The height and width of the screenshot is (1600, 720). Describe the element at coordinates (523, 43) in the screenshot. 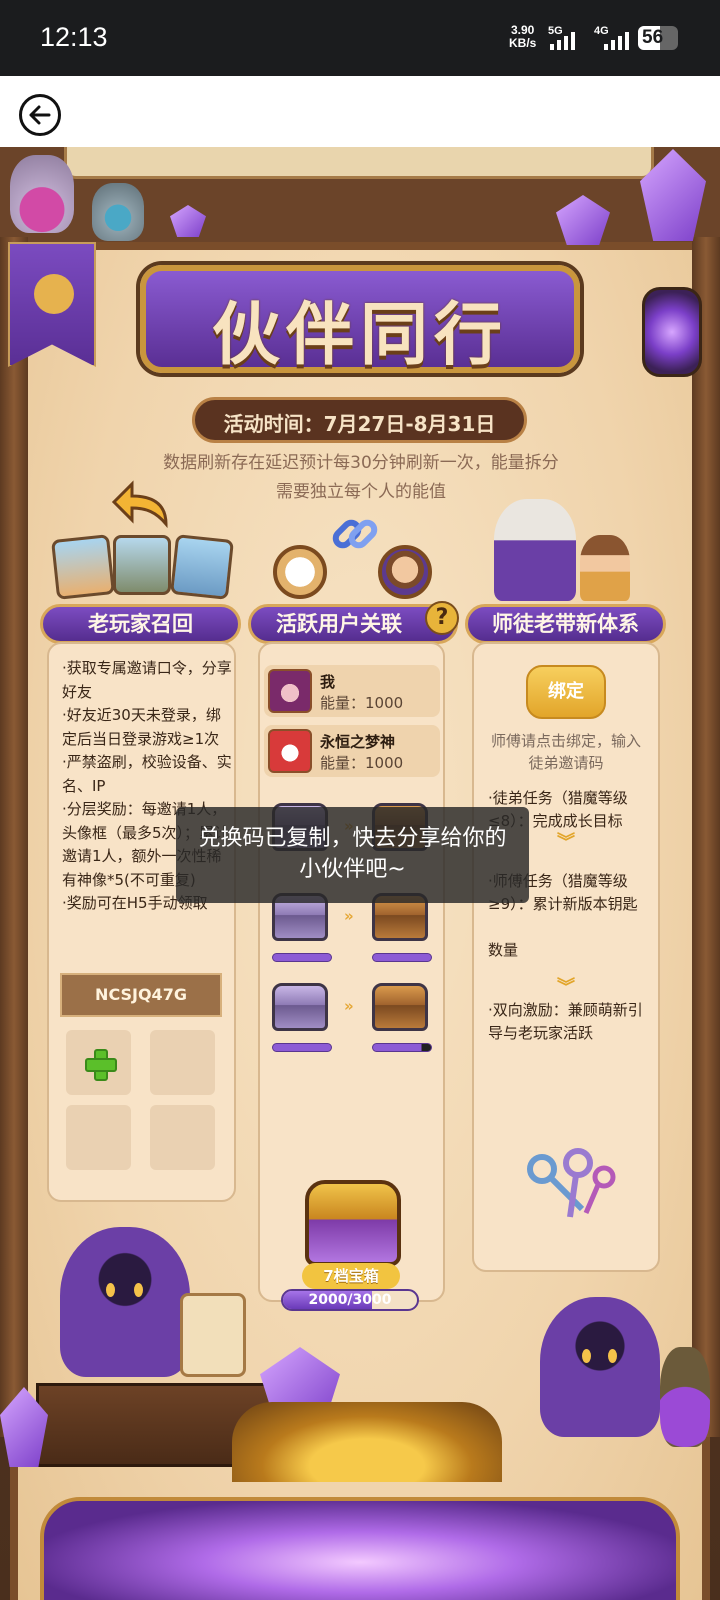

I see `speed-unit: KB/s` at that location.